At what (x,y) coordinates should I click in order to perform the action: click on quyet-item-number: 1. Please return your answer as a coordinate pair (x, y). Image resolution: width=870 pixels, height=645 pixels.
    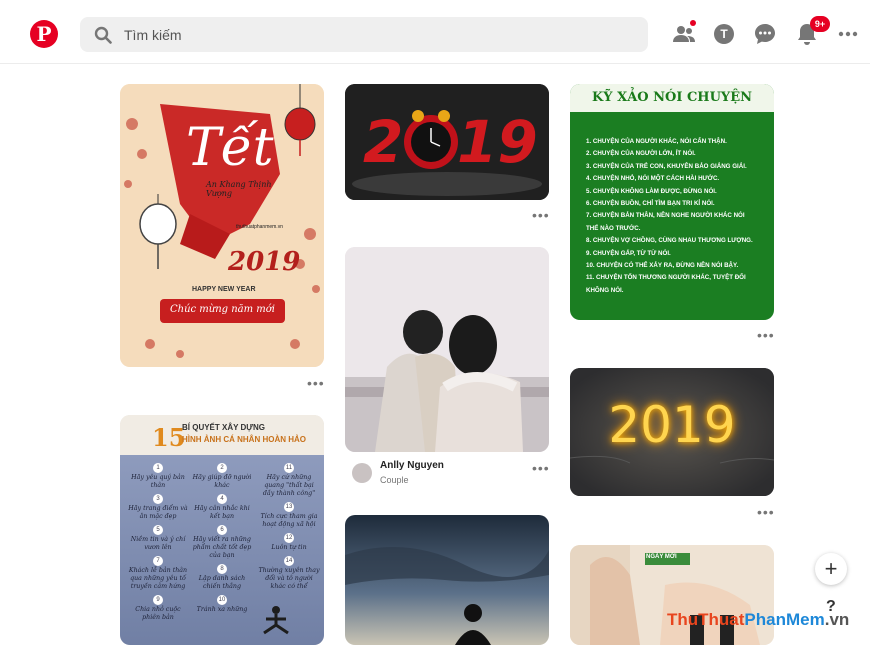
    Looking at the image, I should click on (158, 468).